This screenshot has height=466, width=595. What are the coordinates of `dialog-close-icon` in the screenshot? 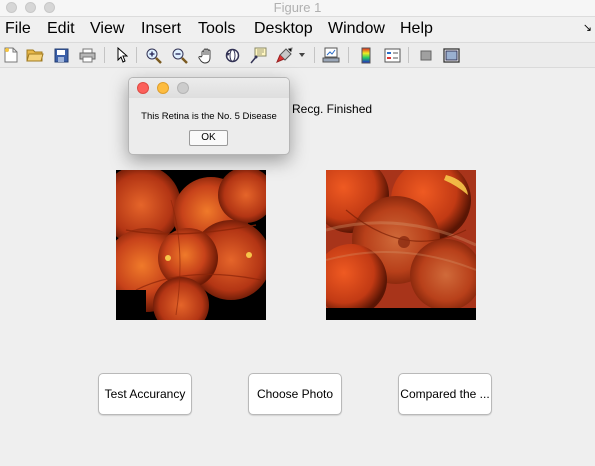 It's located at (143, 88).